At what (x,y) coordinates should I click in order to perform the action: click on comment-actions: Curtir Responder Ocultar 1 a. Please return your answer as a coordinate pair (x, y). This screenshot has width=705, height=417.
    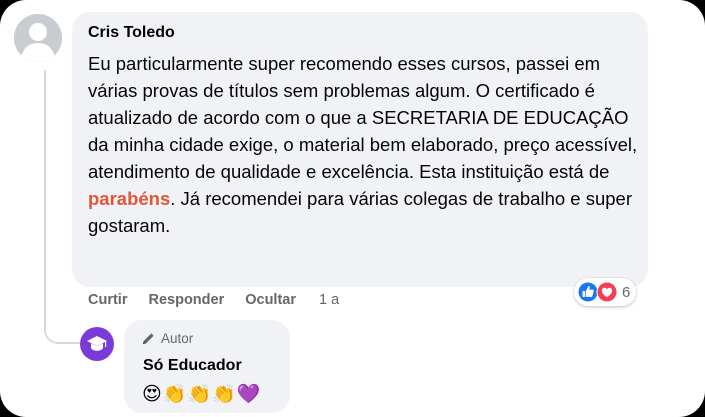
    Looking at the image, I should click on (213, 300).